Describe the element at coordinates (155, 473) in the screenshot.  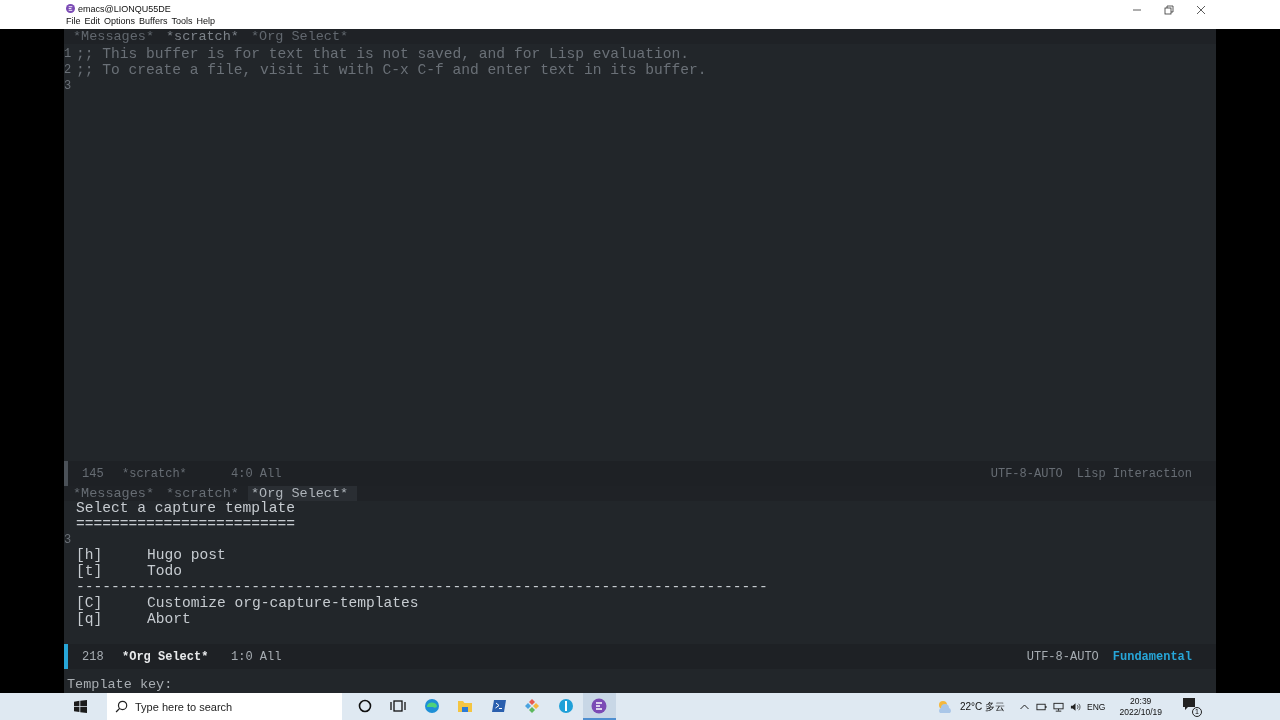
I see `mode-line-buffer: *scratch*` at that location.